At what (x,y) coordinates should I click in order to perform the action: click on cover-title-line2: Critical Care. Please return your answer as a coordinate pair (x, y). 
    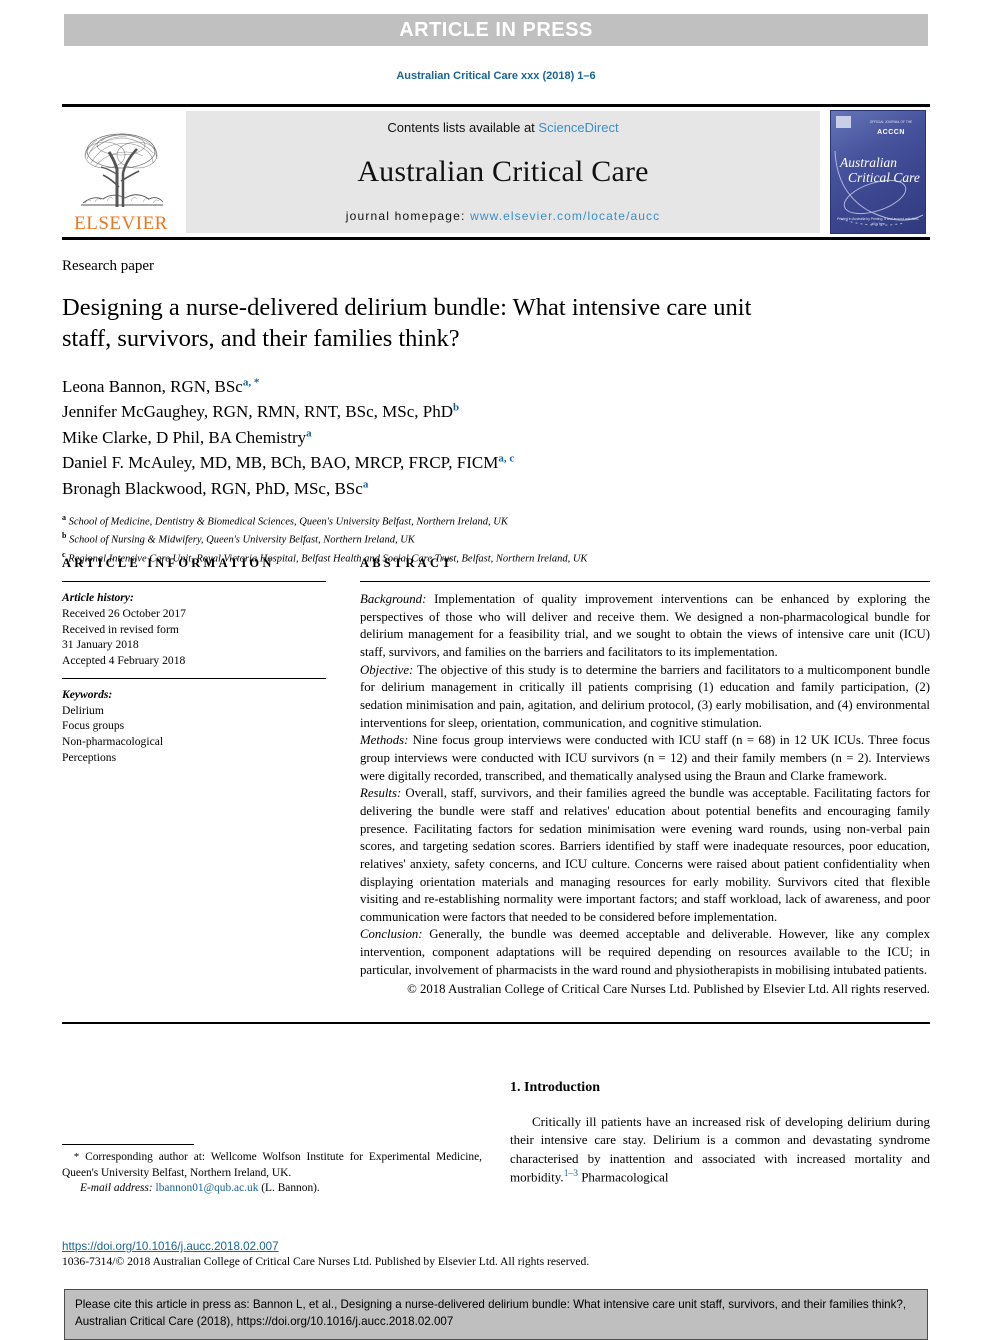
    Looking at the image, I should click on (884, 178).